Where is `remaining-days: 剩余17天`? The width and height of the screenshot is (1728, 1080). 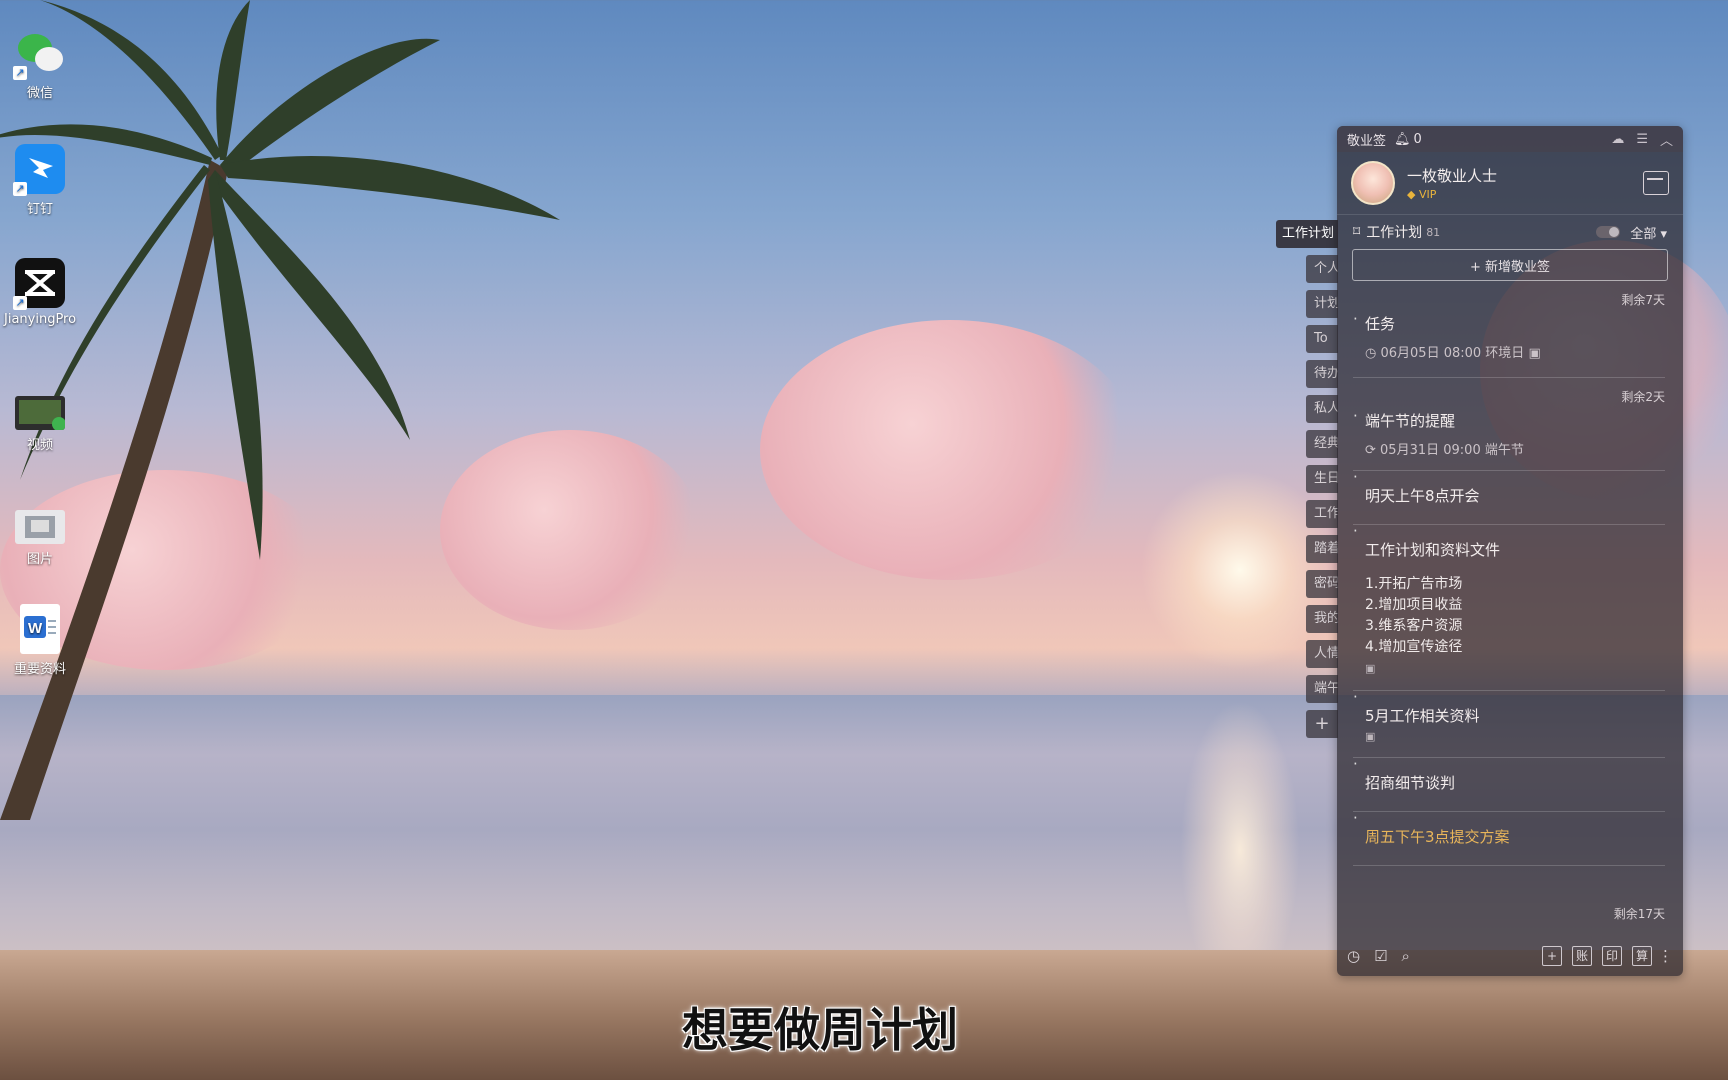 remaining-days: 剩余17天 is located at coordinates (1639, 914).